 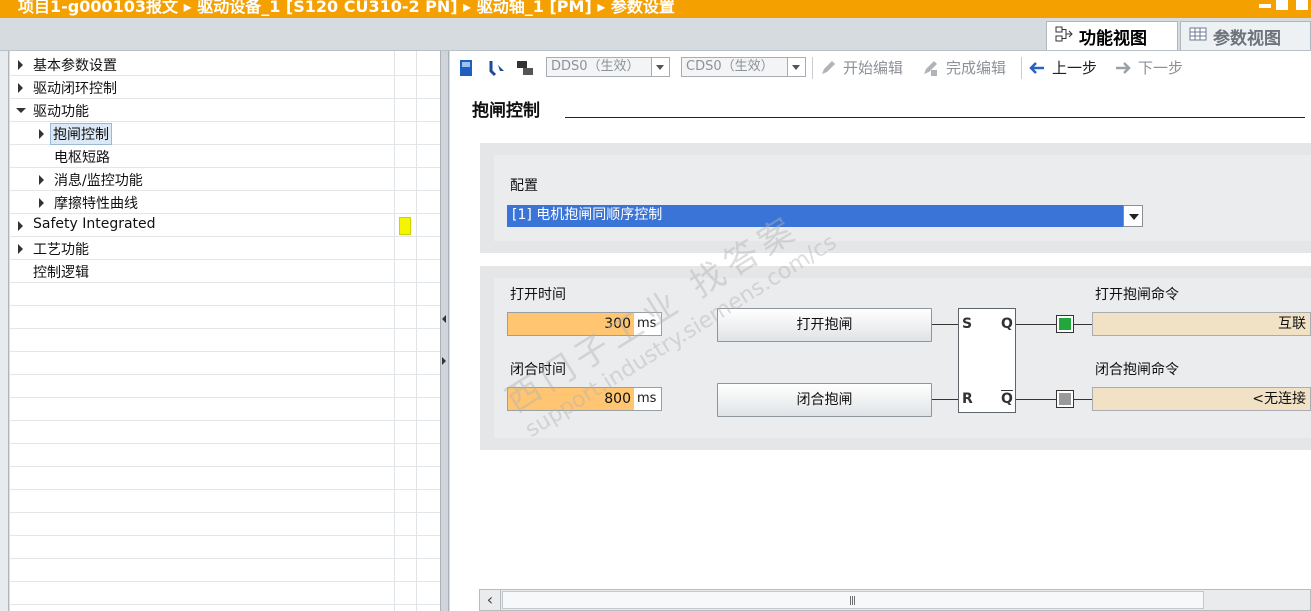 What do you see at coordinates (61, 112) in the screenshot?
I see `tree-item-label: 驱动功能` at bounding box center [61, 112].